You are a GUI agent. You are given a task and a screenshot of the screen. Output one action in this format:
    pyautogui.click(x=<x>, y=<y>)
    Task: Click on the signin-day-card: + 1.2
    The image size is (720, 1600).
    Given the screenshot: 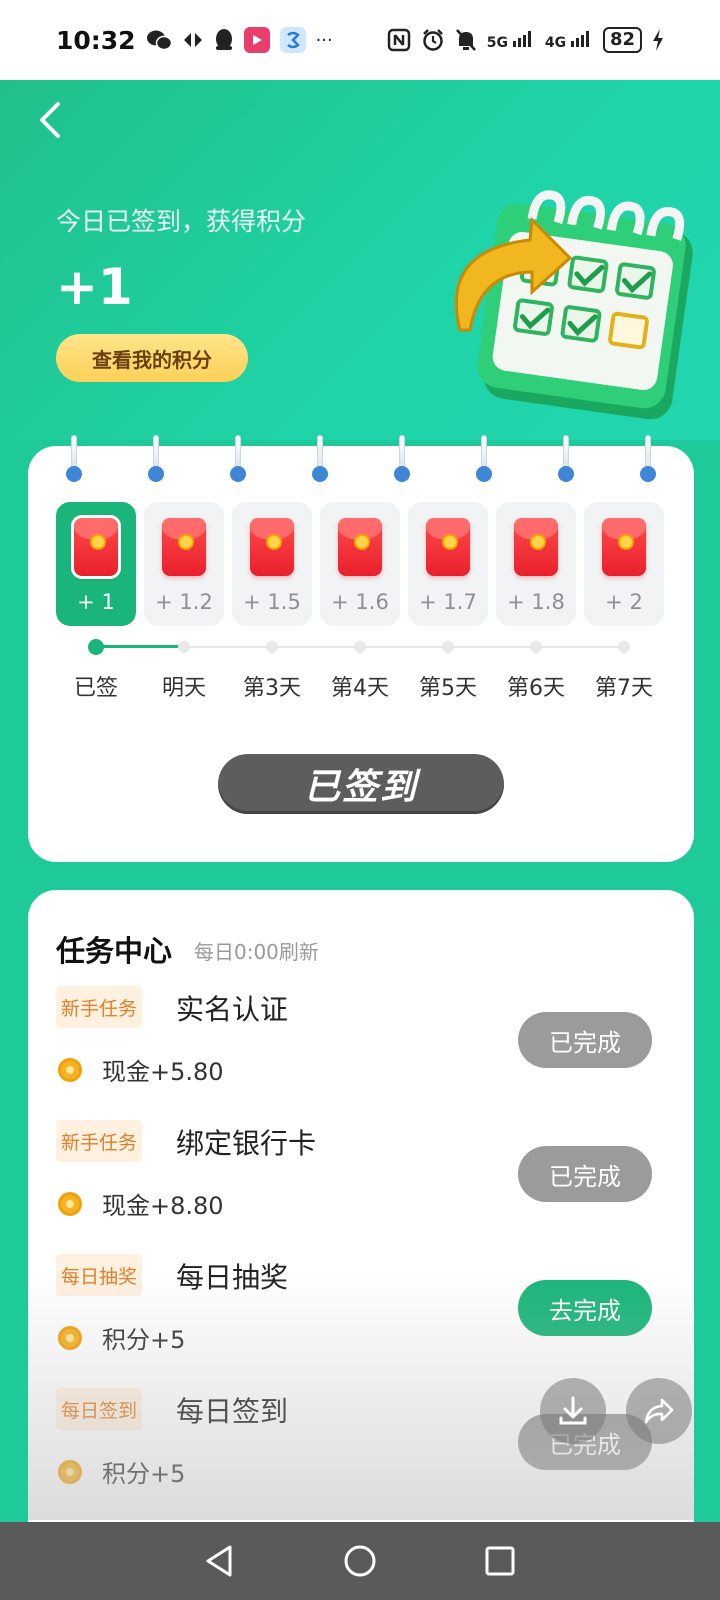 What is the action you would take?
    pyautogui.click(x=184, y=564)
    